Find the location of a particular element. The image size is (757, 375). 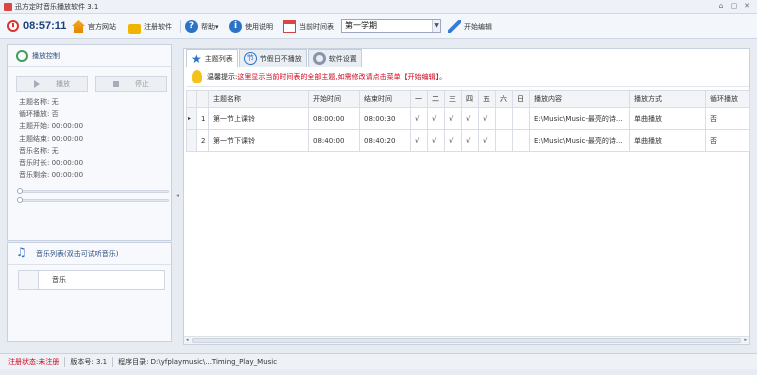

horizontal-scrollbar: ◂ ▸ is located at coordinates (466, 340).